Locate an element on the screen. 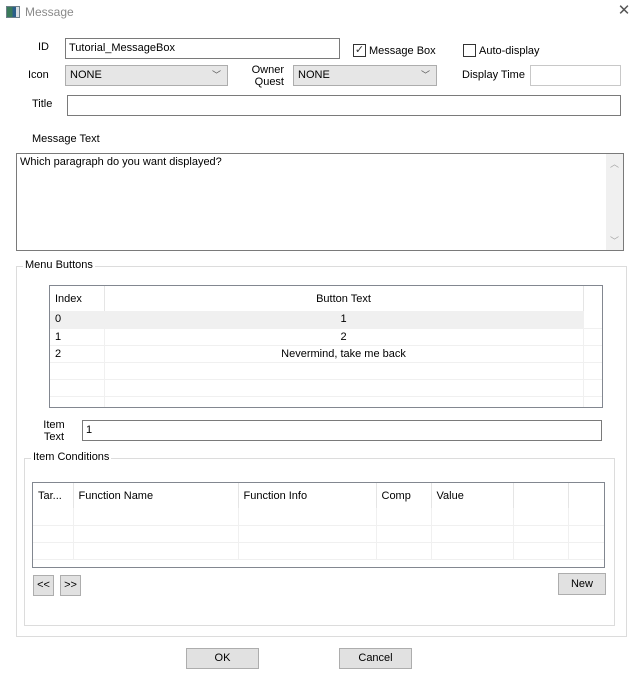 This screenshot has height=675, width=637. close-icon: ✕ is located at coordinates (624, 11).